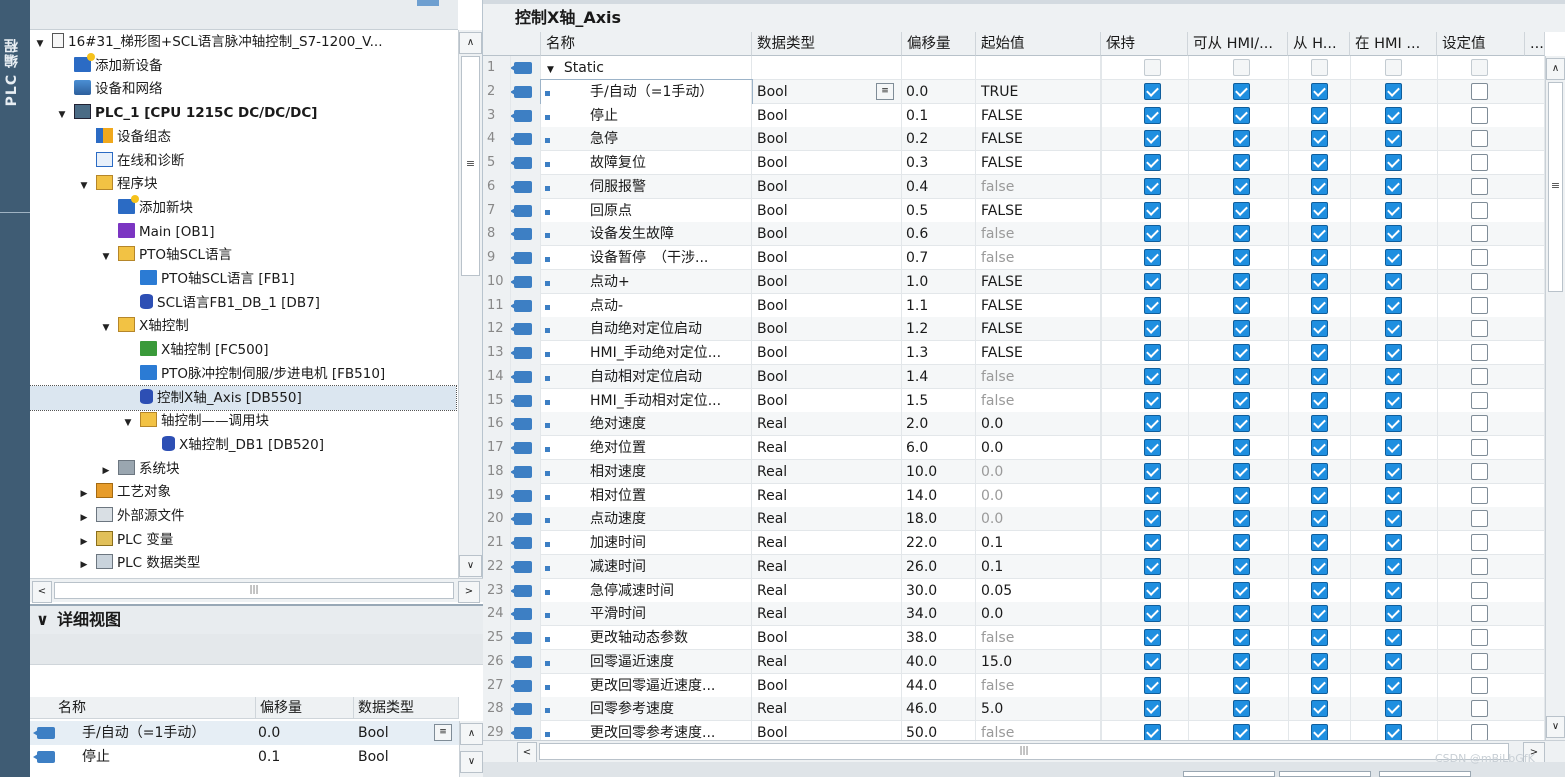  What do you see at coordinates (1014, 115) in the screenshot?
I see `table-row: 3 停止 Bool 0.1 FALSE` at bounding box center [1014, 115].